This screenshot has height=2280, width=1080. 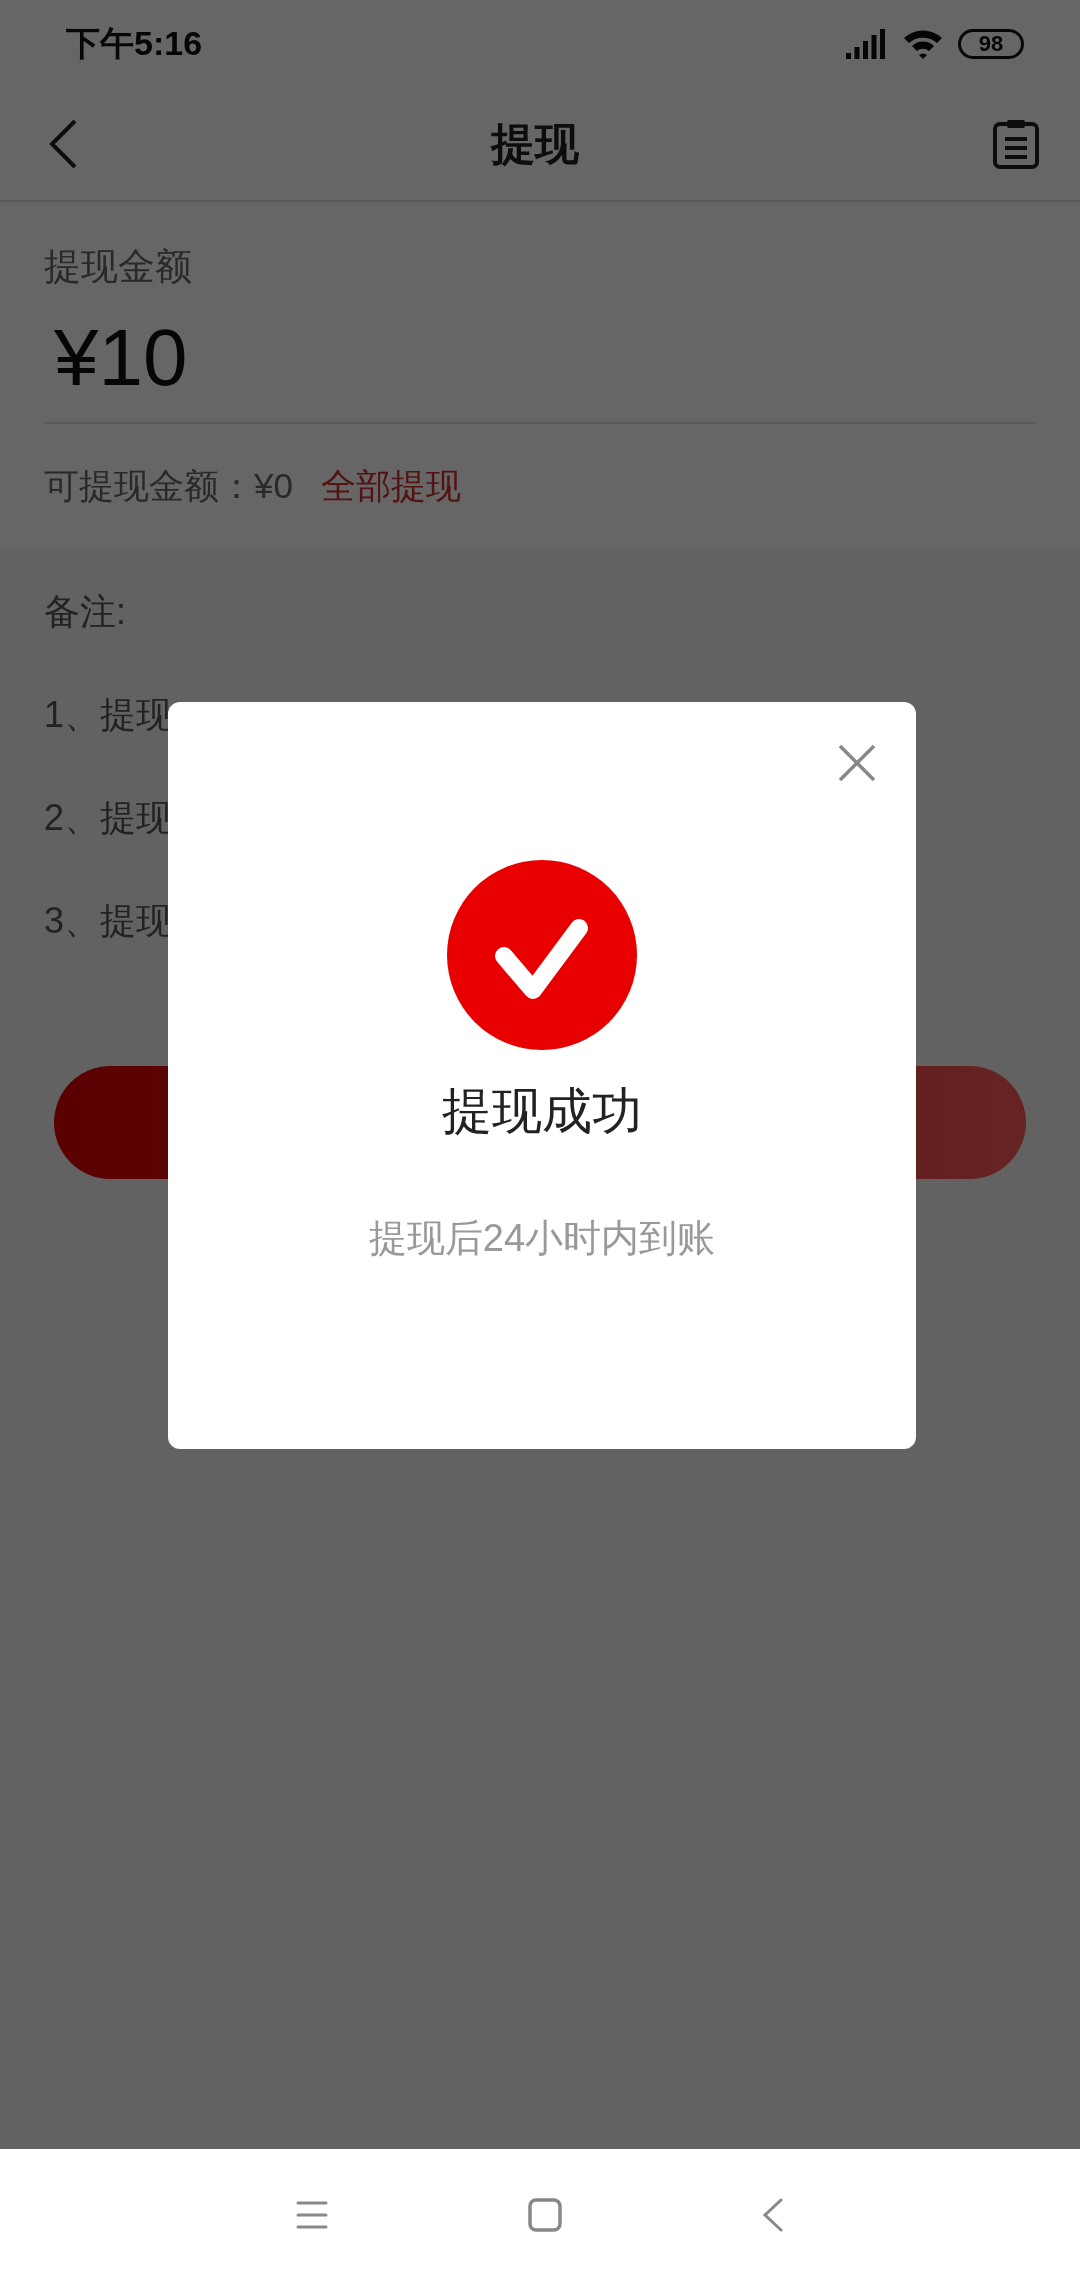 I want to click on close-icon, so click(x=857, y=763).